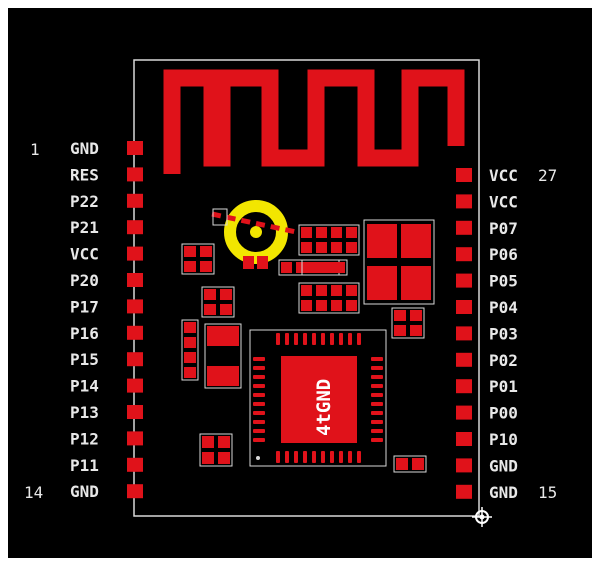 The width and height of the screenshot is (592, 564). Describe the element at coordinates (84, 306) in the screenshot. I see `left-pin-label: P17` at that location.